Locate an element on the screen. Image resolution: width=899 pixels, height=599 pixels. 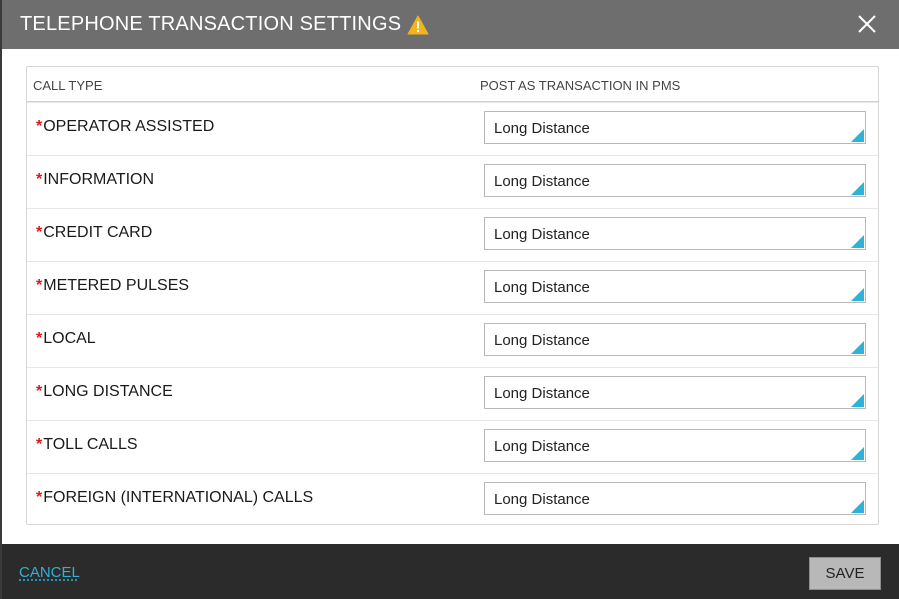
dialog-footer: CANCEL SAVE is located at coordinates (450, 571).